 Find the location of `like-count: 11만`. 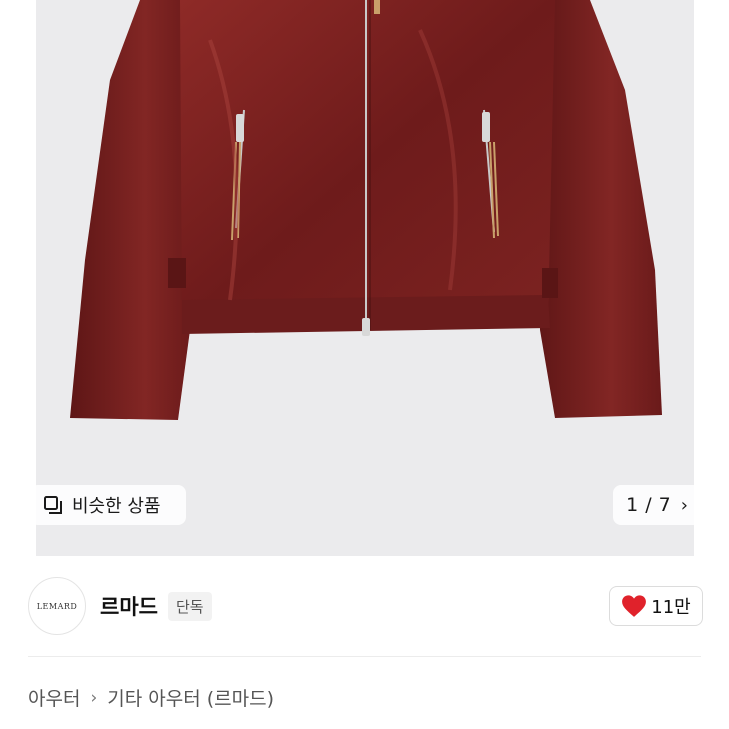

like-count: 11만 is located at coordinates (671, 607).